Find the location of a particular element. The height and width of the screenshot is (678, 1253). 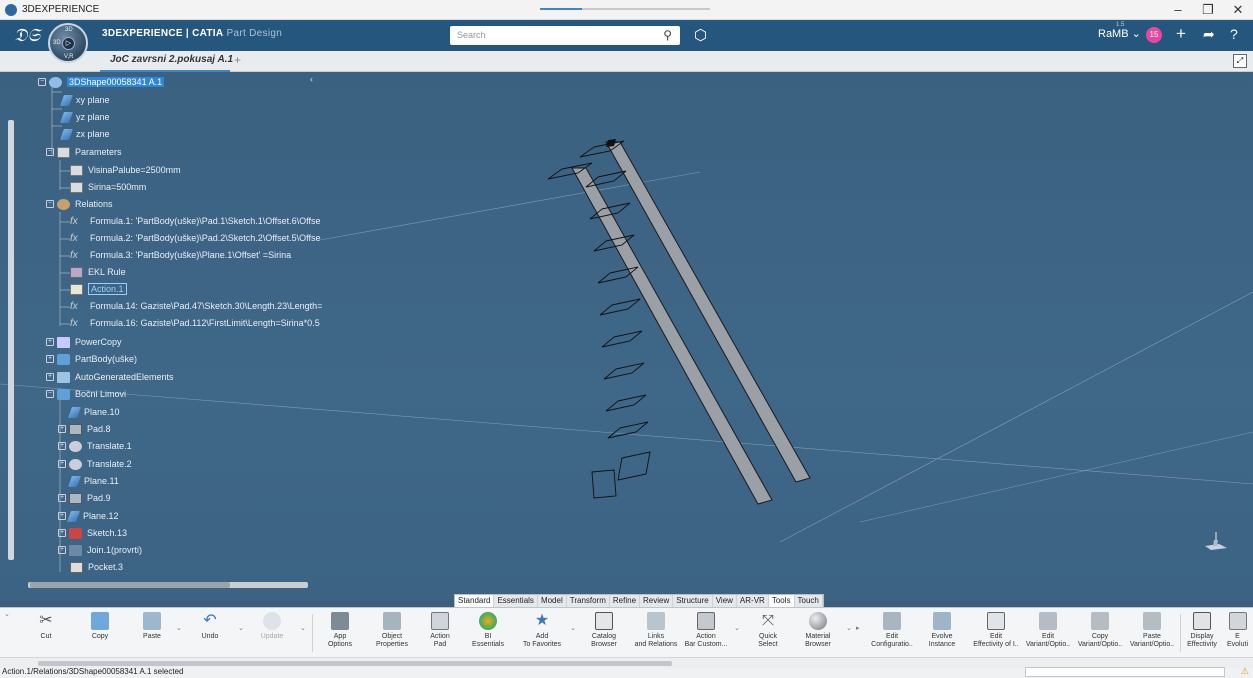

tree-item-param-visina: VisinaPalube=2500mm is located at coordinates (125, 170).